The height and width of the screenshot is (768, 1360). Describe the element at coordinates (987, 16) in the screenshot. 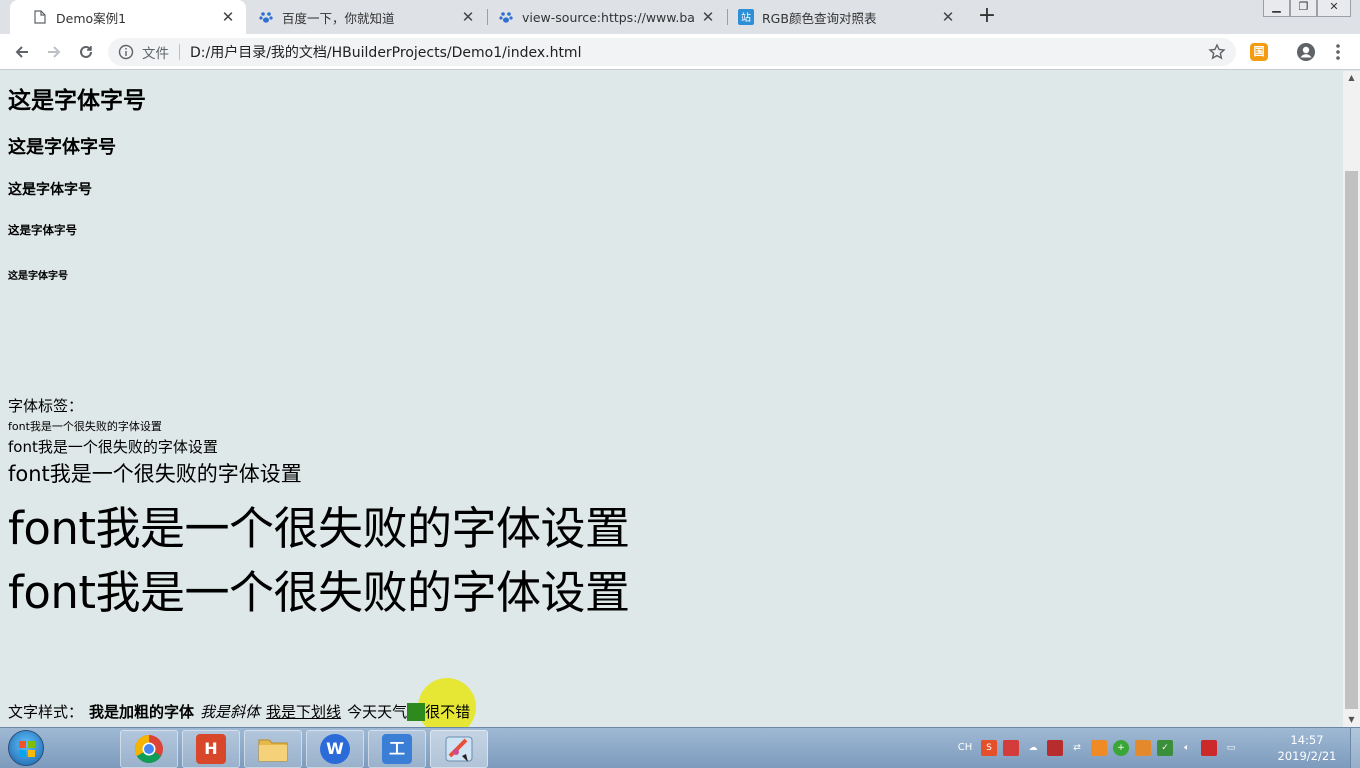

I see `new-tab-button: +` at that location.